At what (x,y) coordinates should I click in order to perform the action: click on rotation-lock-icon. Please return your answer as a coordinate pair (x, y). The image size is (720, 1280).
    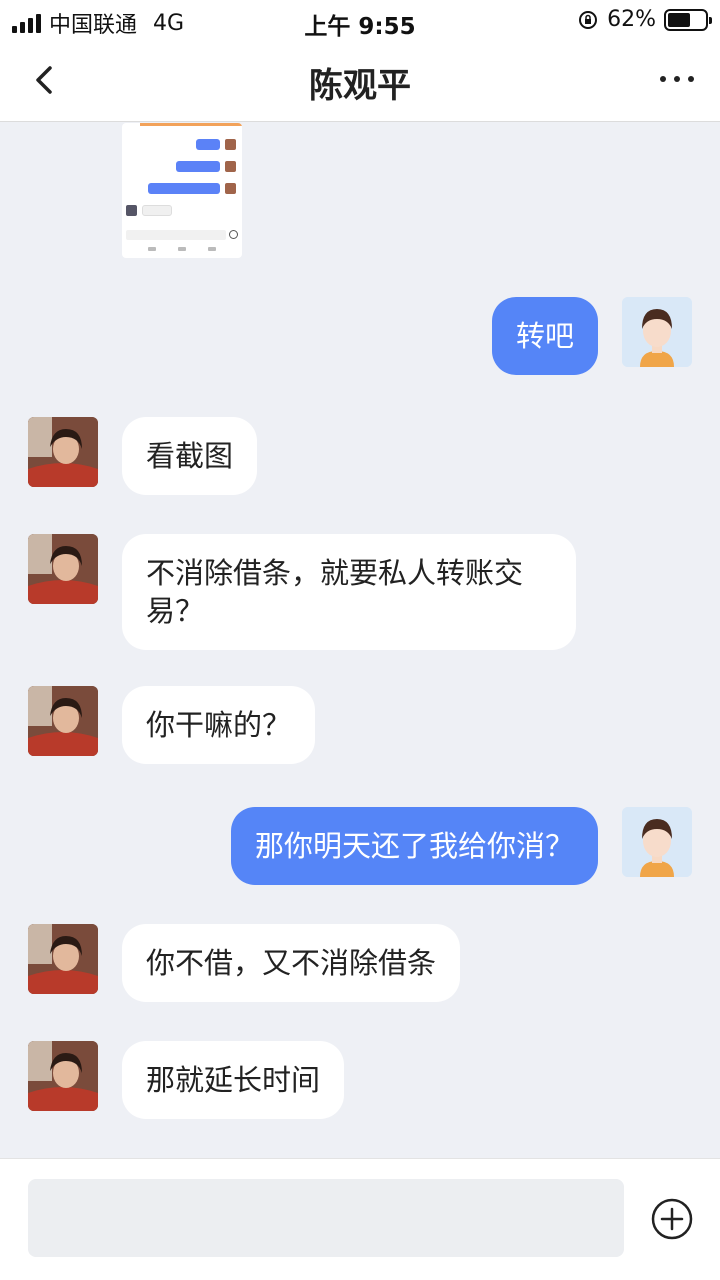
    Looking at the image, I should click on (588, 19).